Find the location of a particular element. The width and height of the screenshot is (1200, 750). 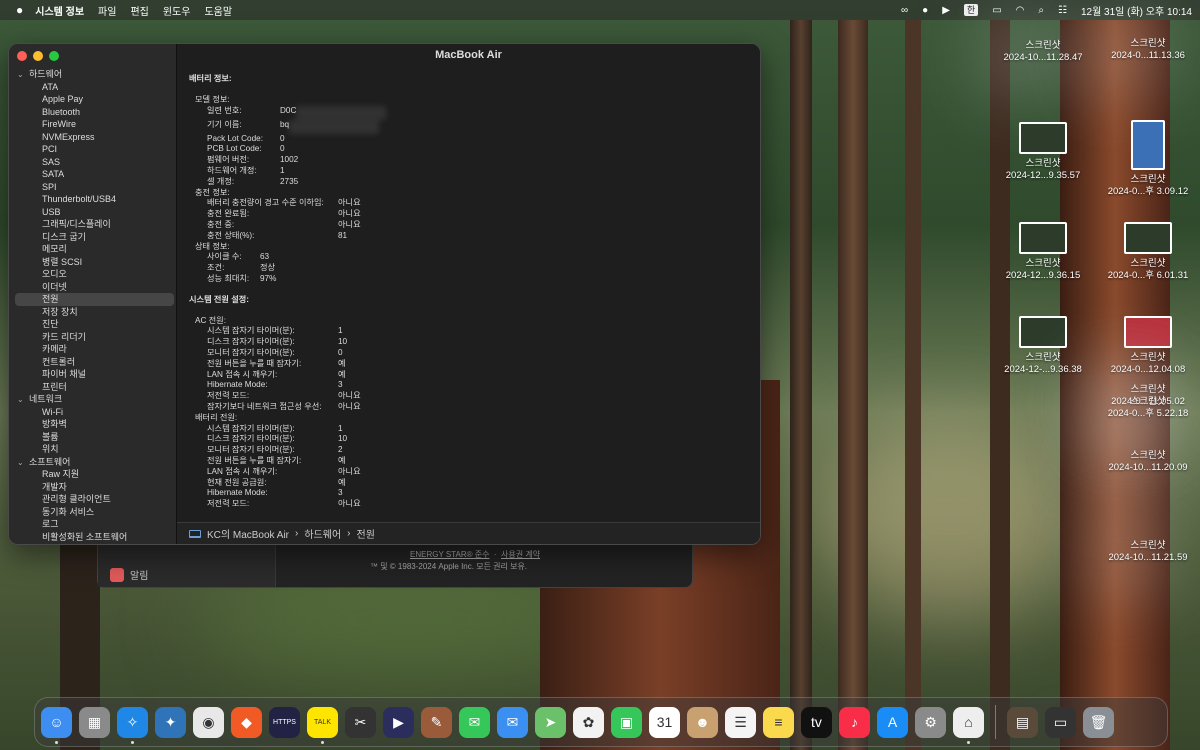

desktop-file-icon: 스크린샷2024-10...11.20.09 is located at coordinates (1148, 466).